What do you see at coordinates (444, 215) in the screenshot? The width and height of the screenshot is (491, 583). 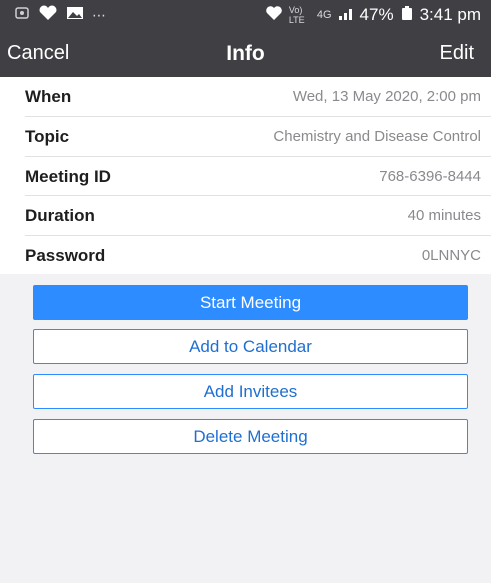 I see `duration-value: 40 minutes` at bounding box center [444, 215].